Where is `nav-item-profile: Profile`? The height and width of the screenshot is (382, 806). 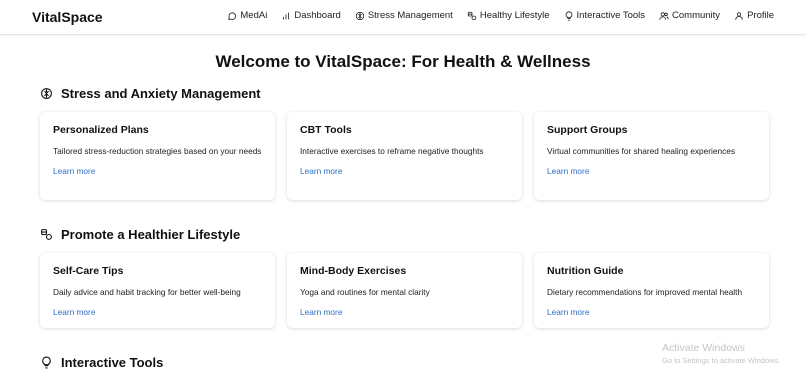
nav-item-profile: Profile is located at coordinates (754, 15).